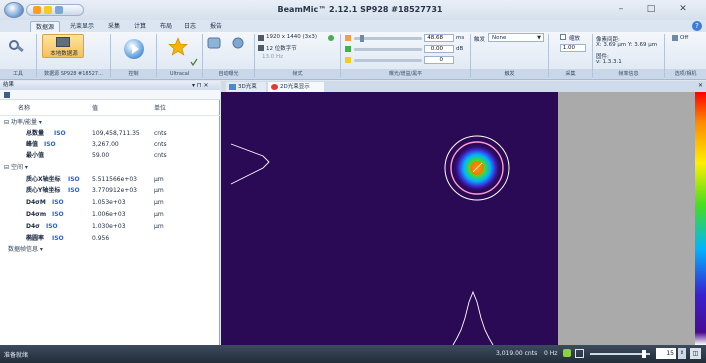  I want to click on options-icon, so click(675, 38).